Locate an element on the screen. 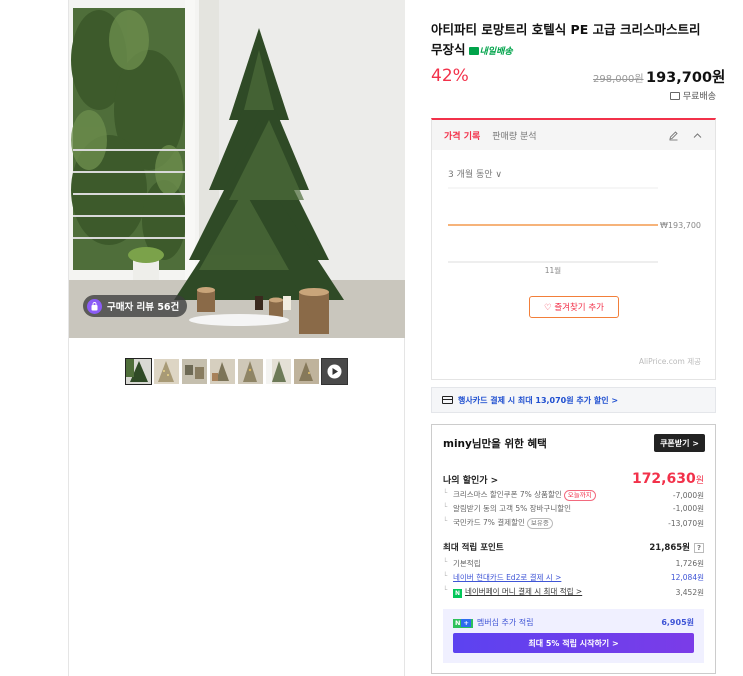  point-1-label: 기본적립 is located at coordinates (462, 563).